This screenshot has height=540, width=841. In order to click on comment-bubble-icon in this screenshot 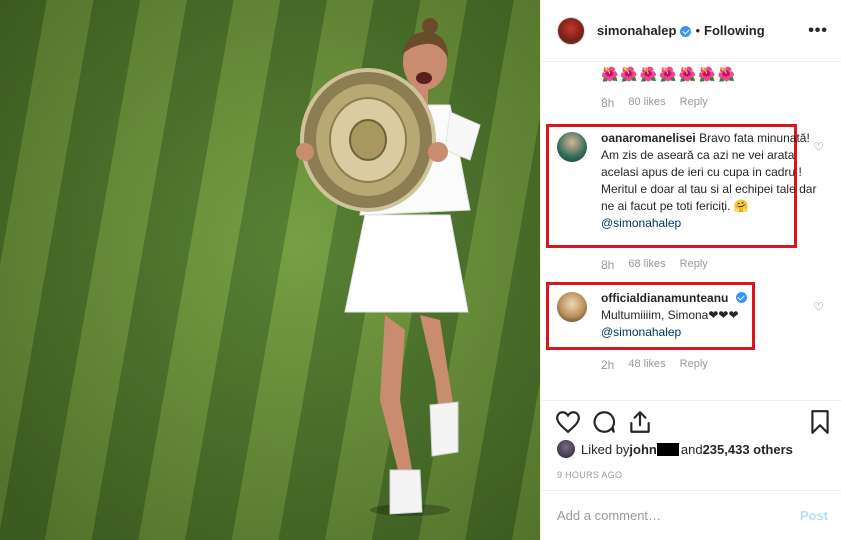, I will do `click(604, 422)`.